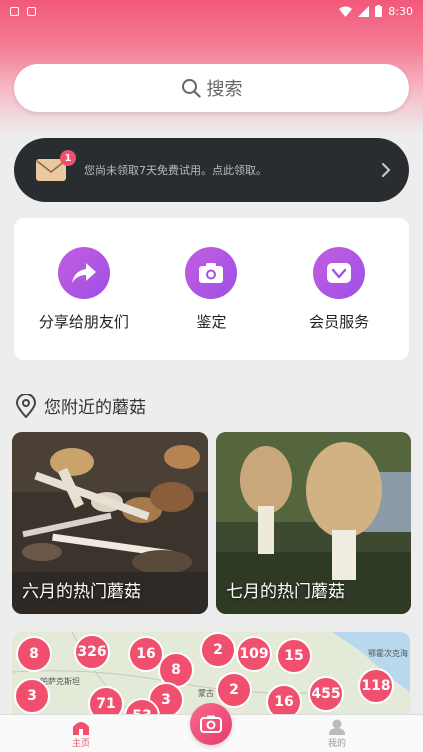 The image size is (423, 752). I want to click on map-cluster-pin: 326, so click(92, 652).